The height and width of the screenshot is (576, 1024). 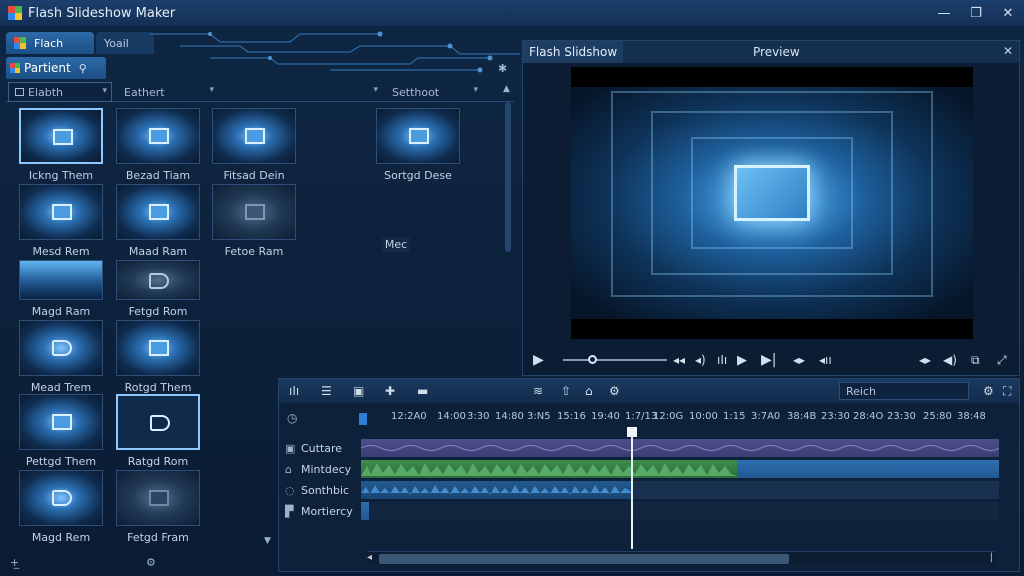 I want to click on thumbnail-caption: Bezad Tiam, so click(x=158, y=175).